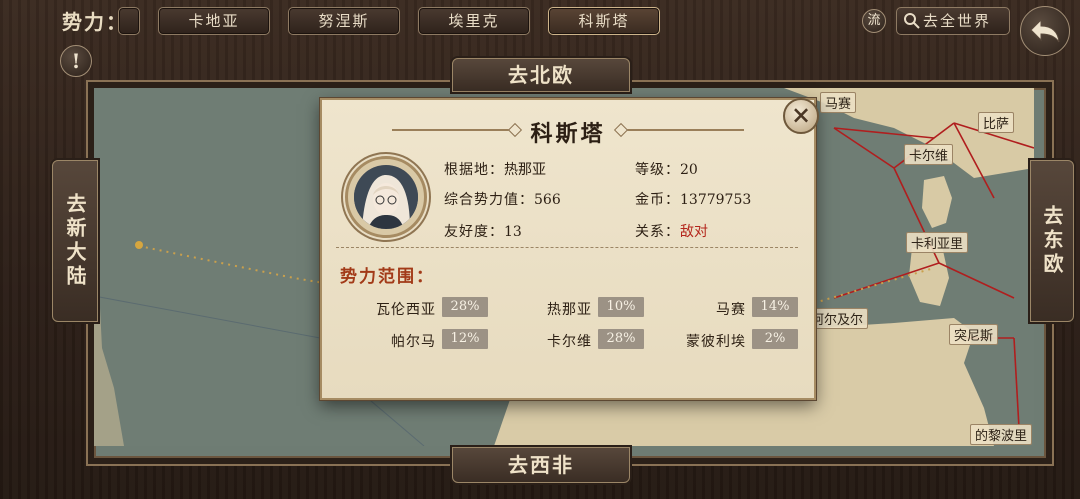 Image resolution: width=1080 pixels, height=499 pixels. I want to click on back-button, so click(1045, 31).